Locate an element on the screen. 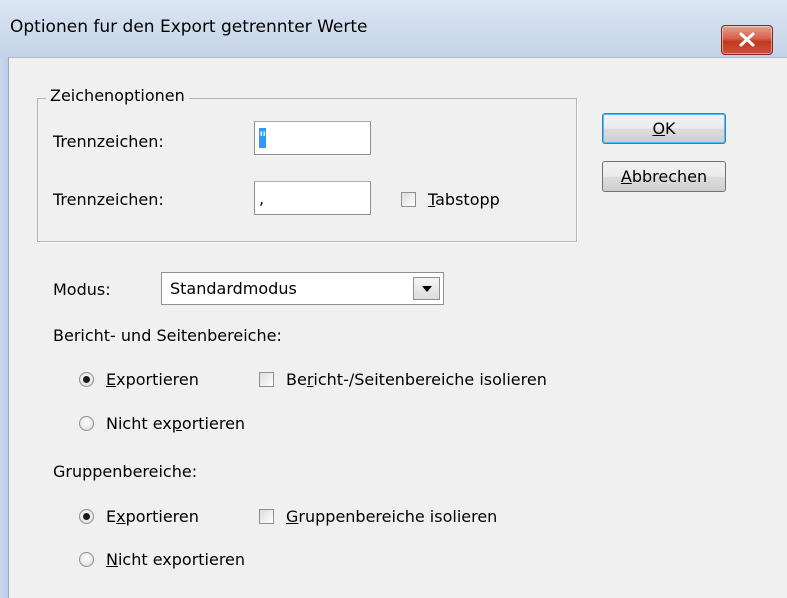 The height and width of the screenshot is (598, 787). tabstop-label: Tabstopp is located at coordinates (464, 199).